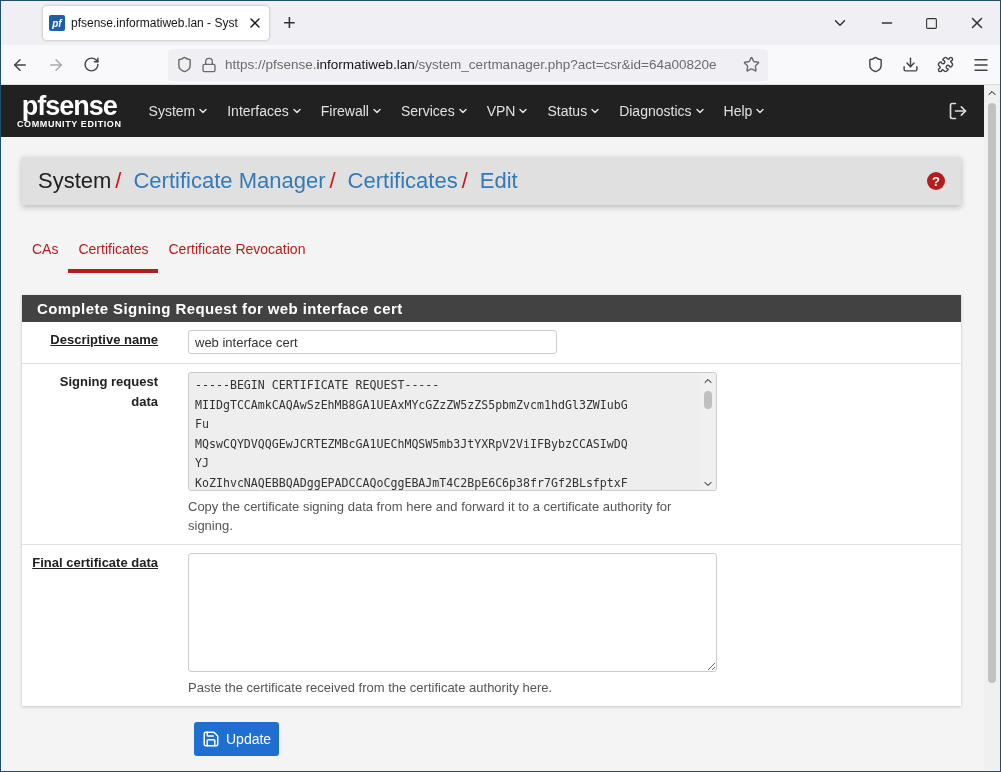  Describe the element at coordinates (69, 111) in the screenshot. I see `logo: pfsense COMMUNITY EDITION` at that location.